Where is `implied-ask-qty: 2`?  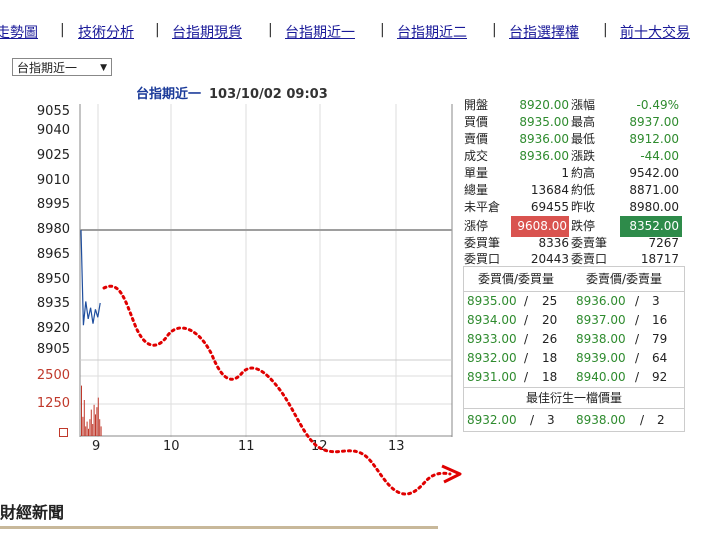
implied-ask-qty: 2 is located at coordinates (661, 420).